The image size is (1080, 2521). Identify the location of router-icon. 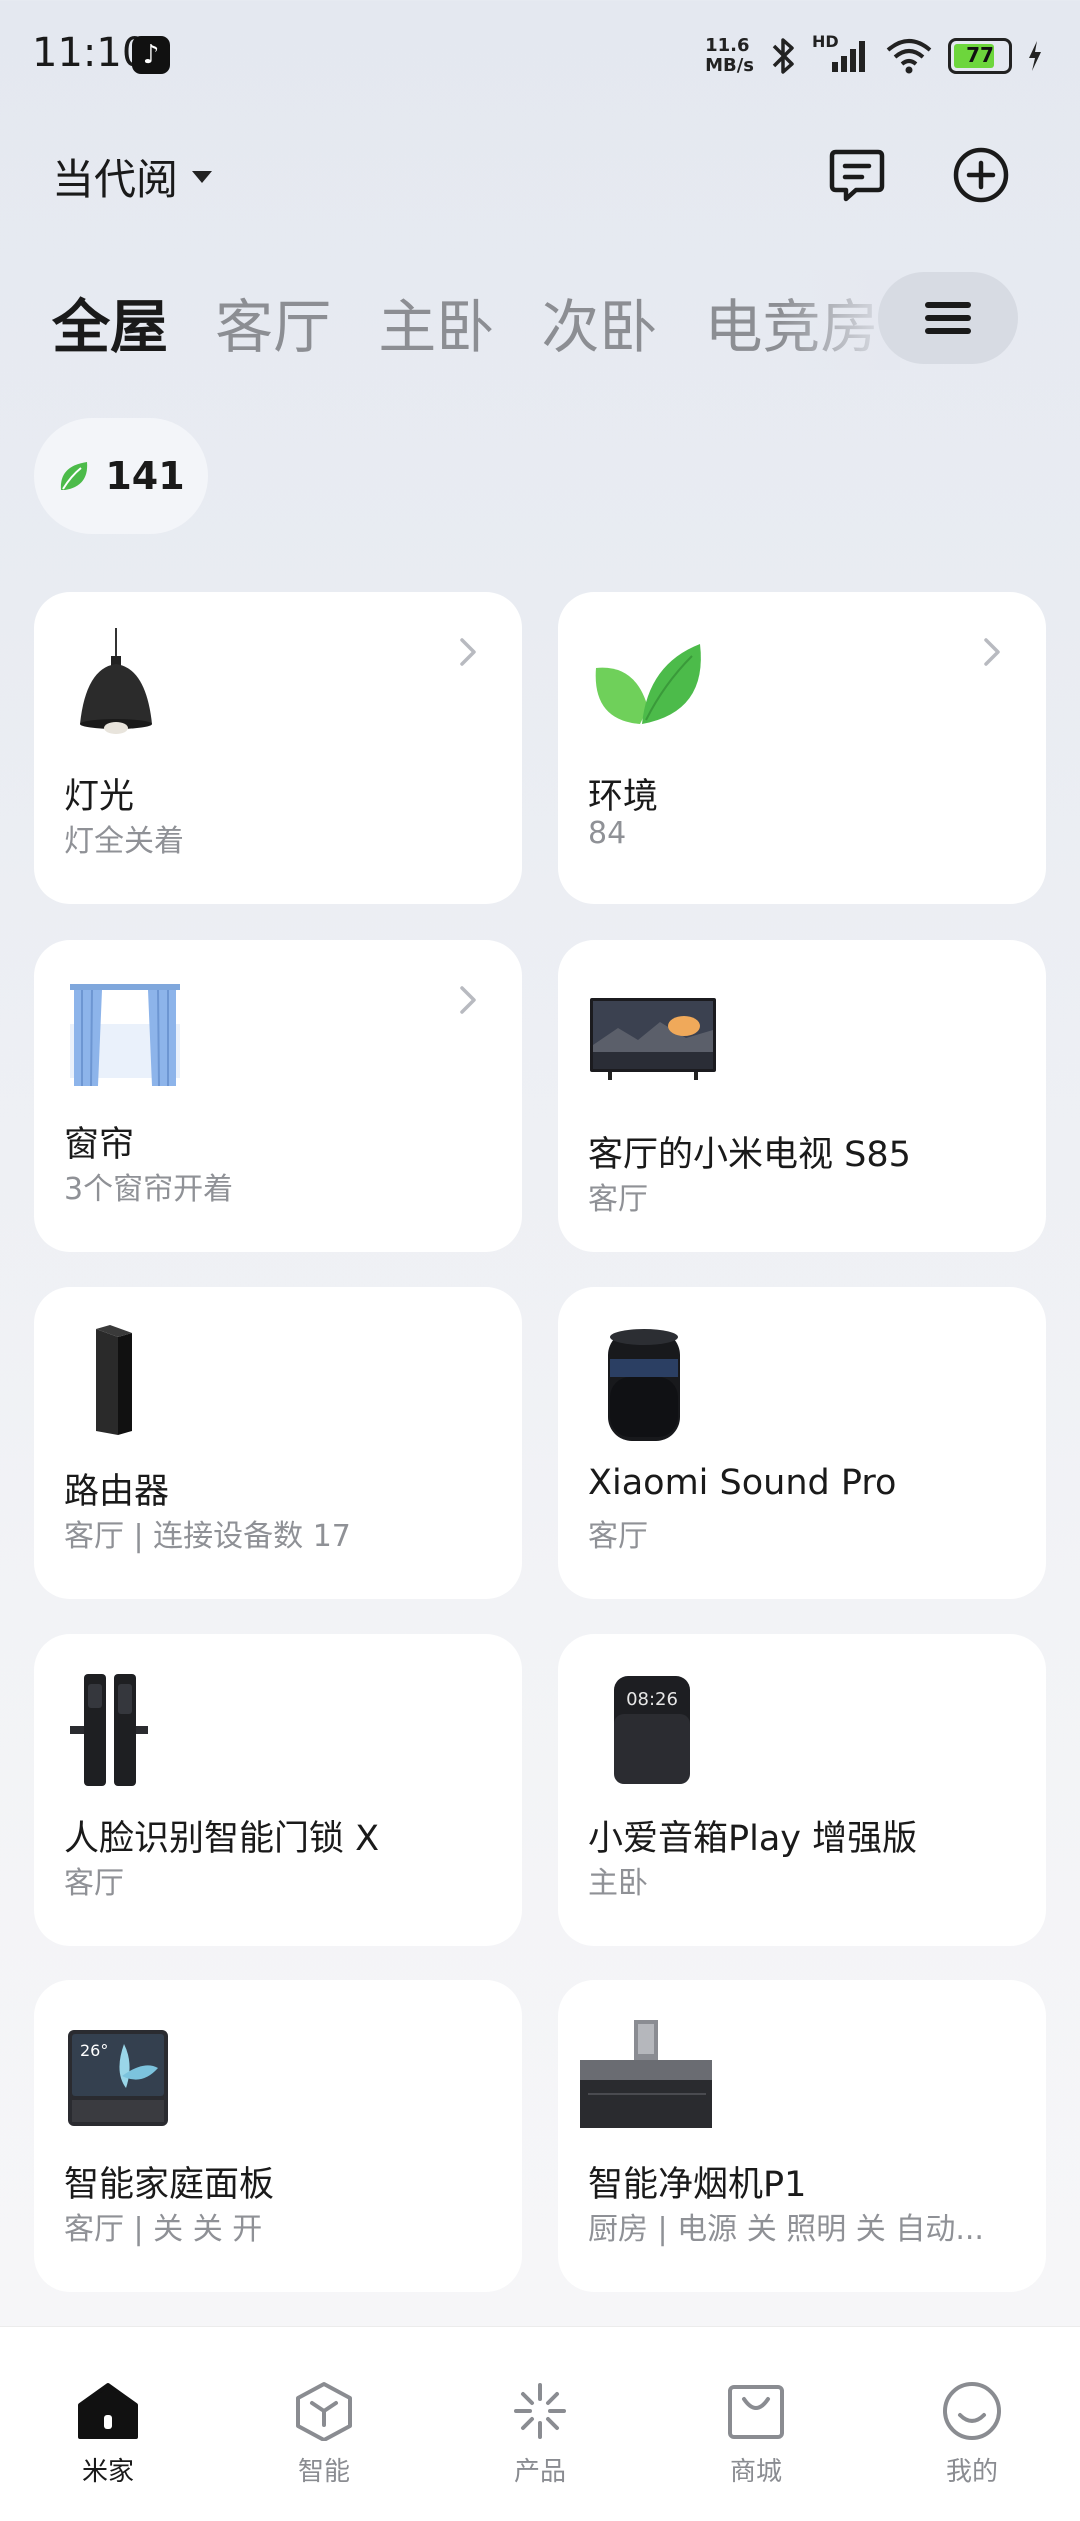
(114, 1380).